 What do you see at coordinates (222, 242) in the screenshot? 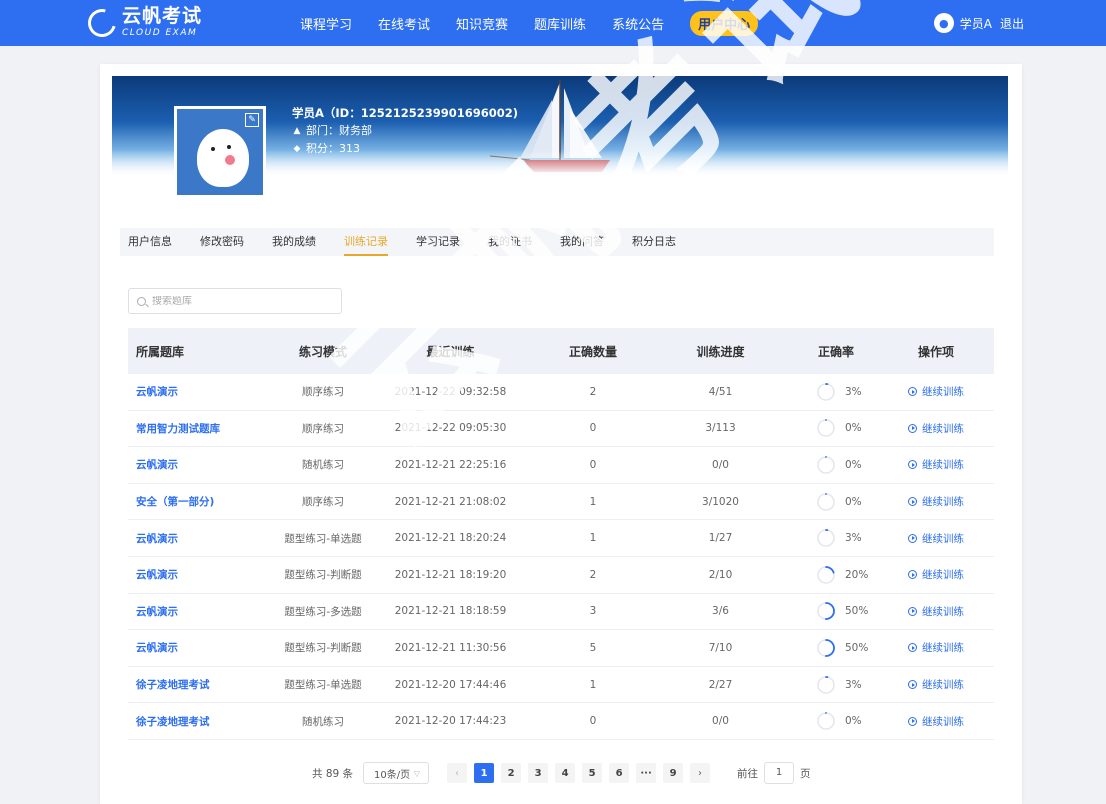
I see `tab-change-password: 修改密码` at bounding box center [222, 242].